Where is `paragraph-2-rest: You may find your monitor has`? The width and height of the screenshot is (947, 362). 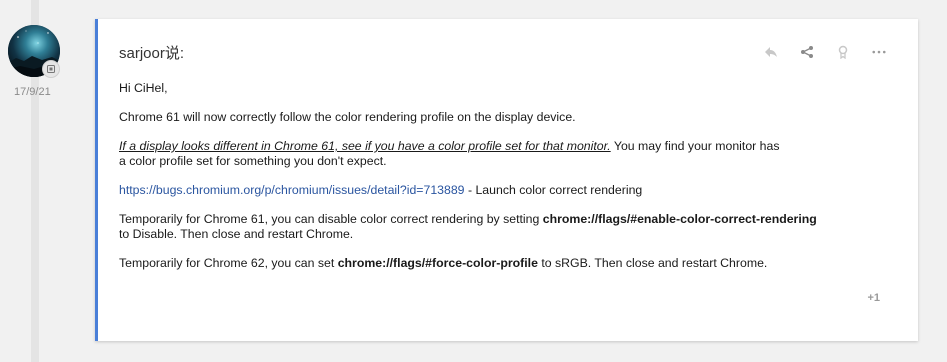
paragraph-2-rest: You may find your monitor has is located at coordinates (695, 146).